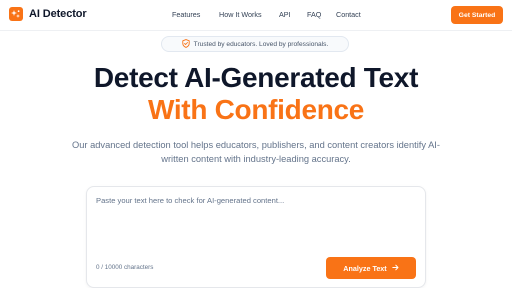 This screenshot has width=512, height=288. I want to click on text-input, so click(256, 222).